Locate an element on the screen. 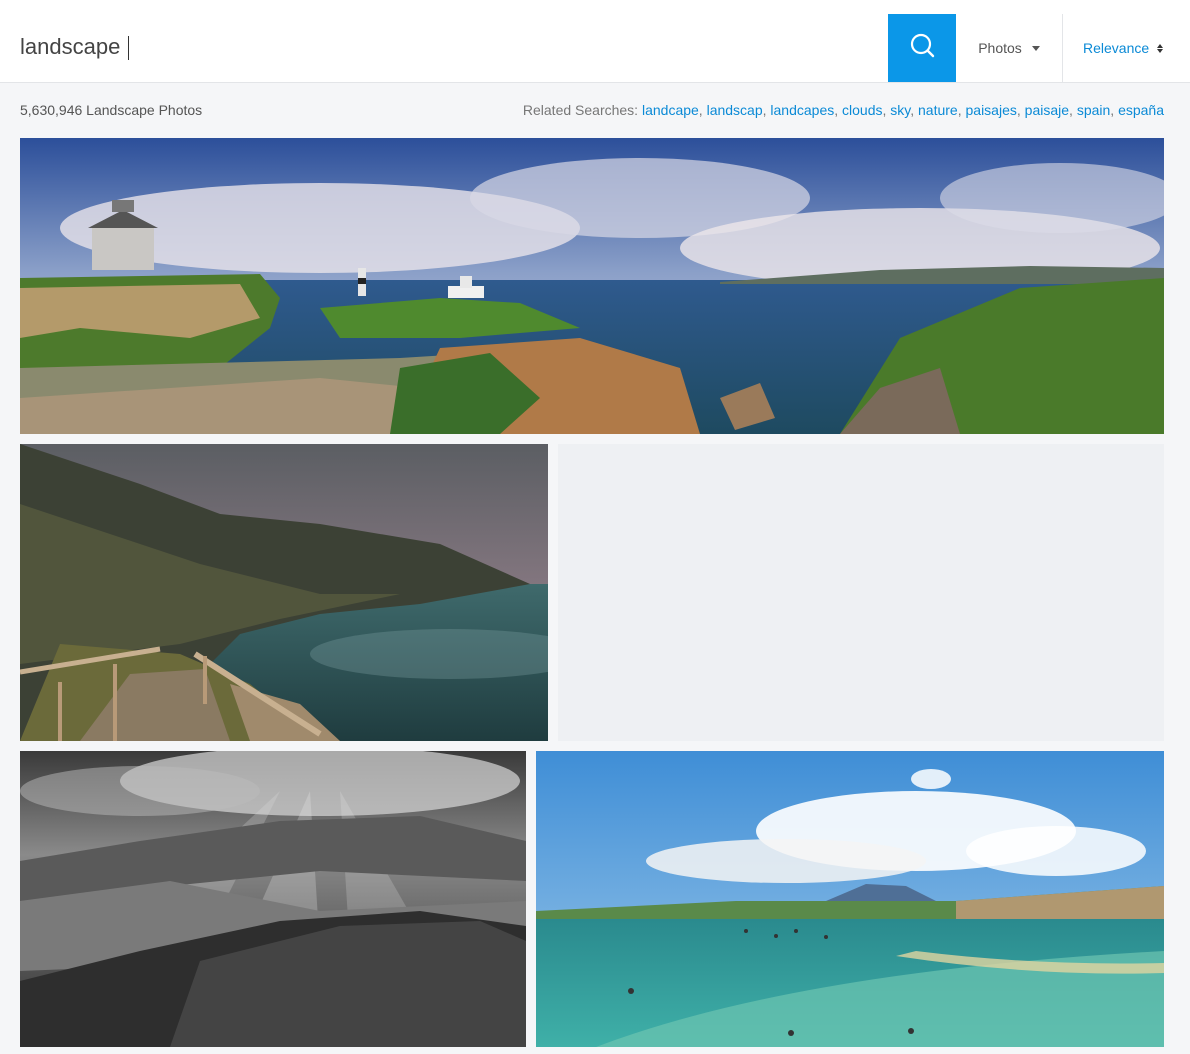 Image resolution: width=1190 pixels, height=1054 pixels. search-button is located at coordinates (922, 48).